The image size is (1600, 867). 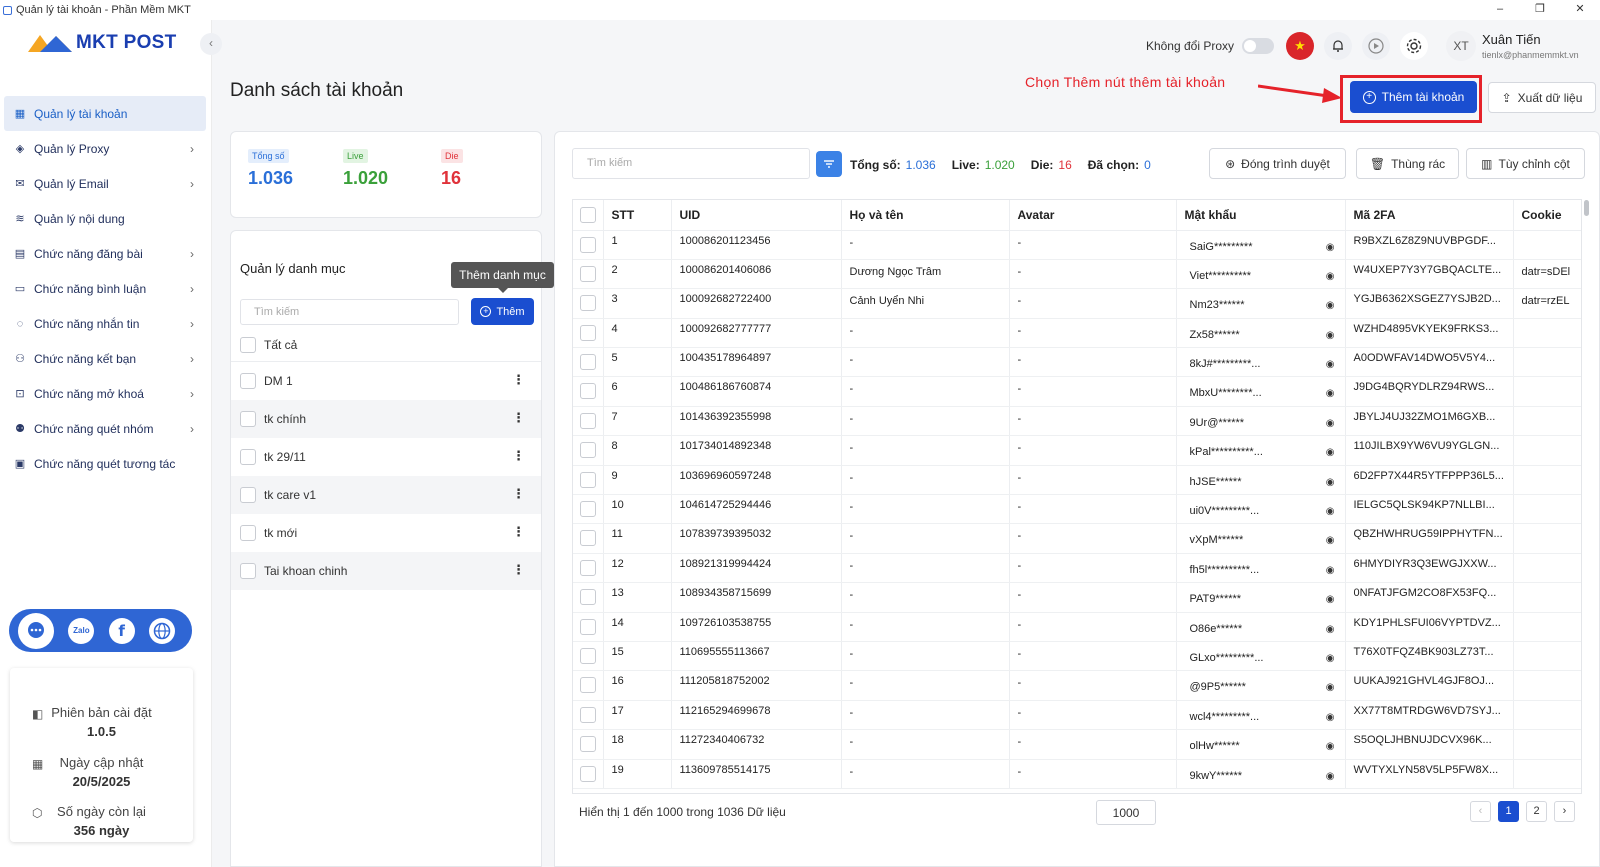 What do you see at coordinates (1376, 46) in the screenshot?
I see `play-icon` at bounding box center [1376, 46].